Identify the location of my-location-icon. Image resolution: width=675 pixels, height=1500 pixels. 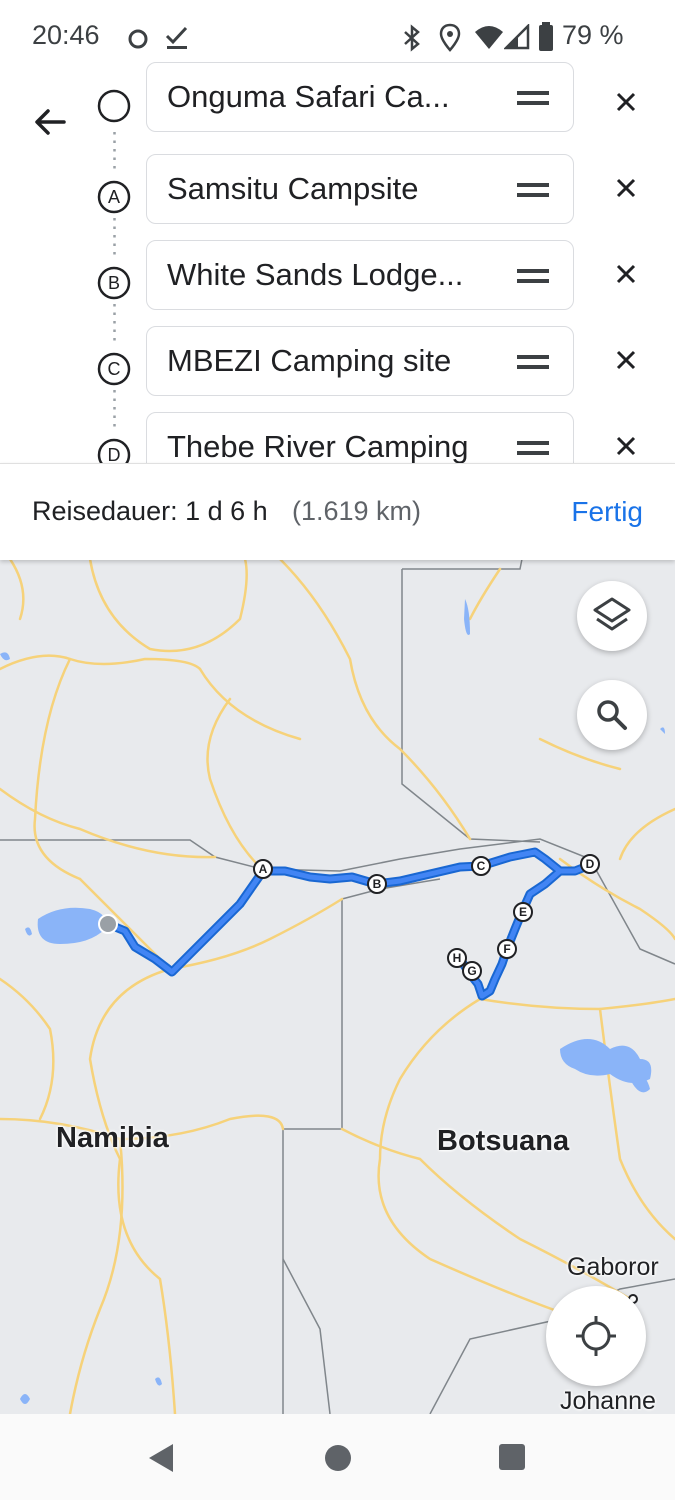
(596, 1336).